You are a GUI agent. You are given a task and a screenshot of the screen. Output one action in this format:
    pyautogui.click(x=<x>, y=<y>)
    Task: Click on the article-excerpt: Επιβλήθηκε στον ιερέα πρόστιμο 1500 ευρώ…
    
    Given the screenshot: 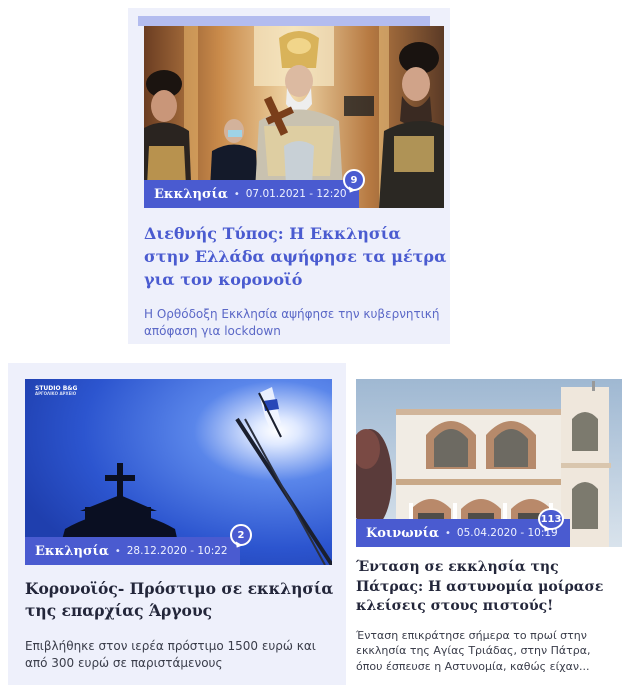 What is the action you would take?
    pyautogui.click(x=170, y=655)
    